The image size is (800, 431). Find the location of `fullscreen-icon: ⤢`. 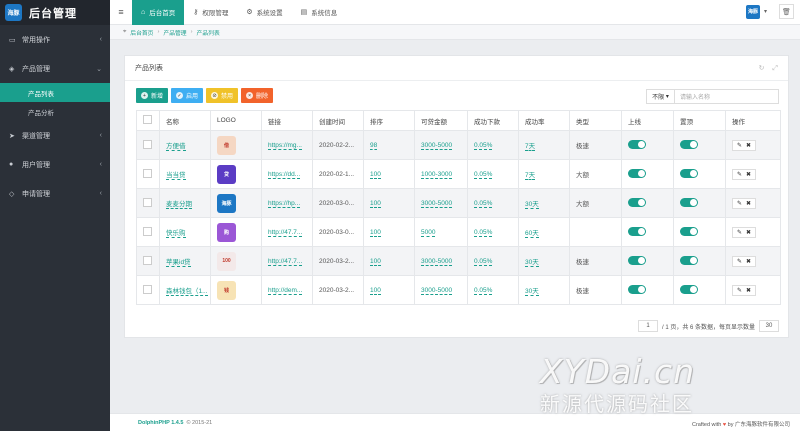

fullscreen-icon: ⤢ is located at coordinates (775, 68).